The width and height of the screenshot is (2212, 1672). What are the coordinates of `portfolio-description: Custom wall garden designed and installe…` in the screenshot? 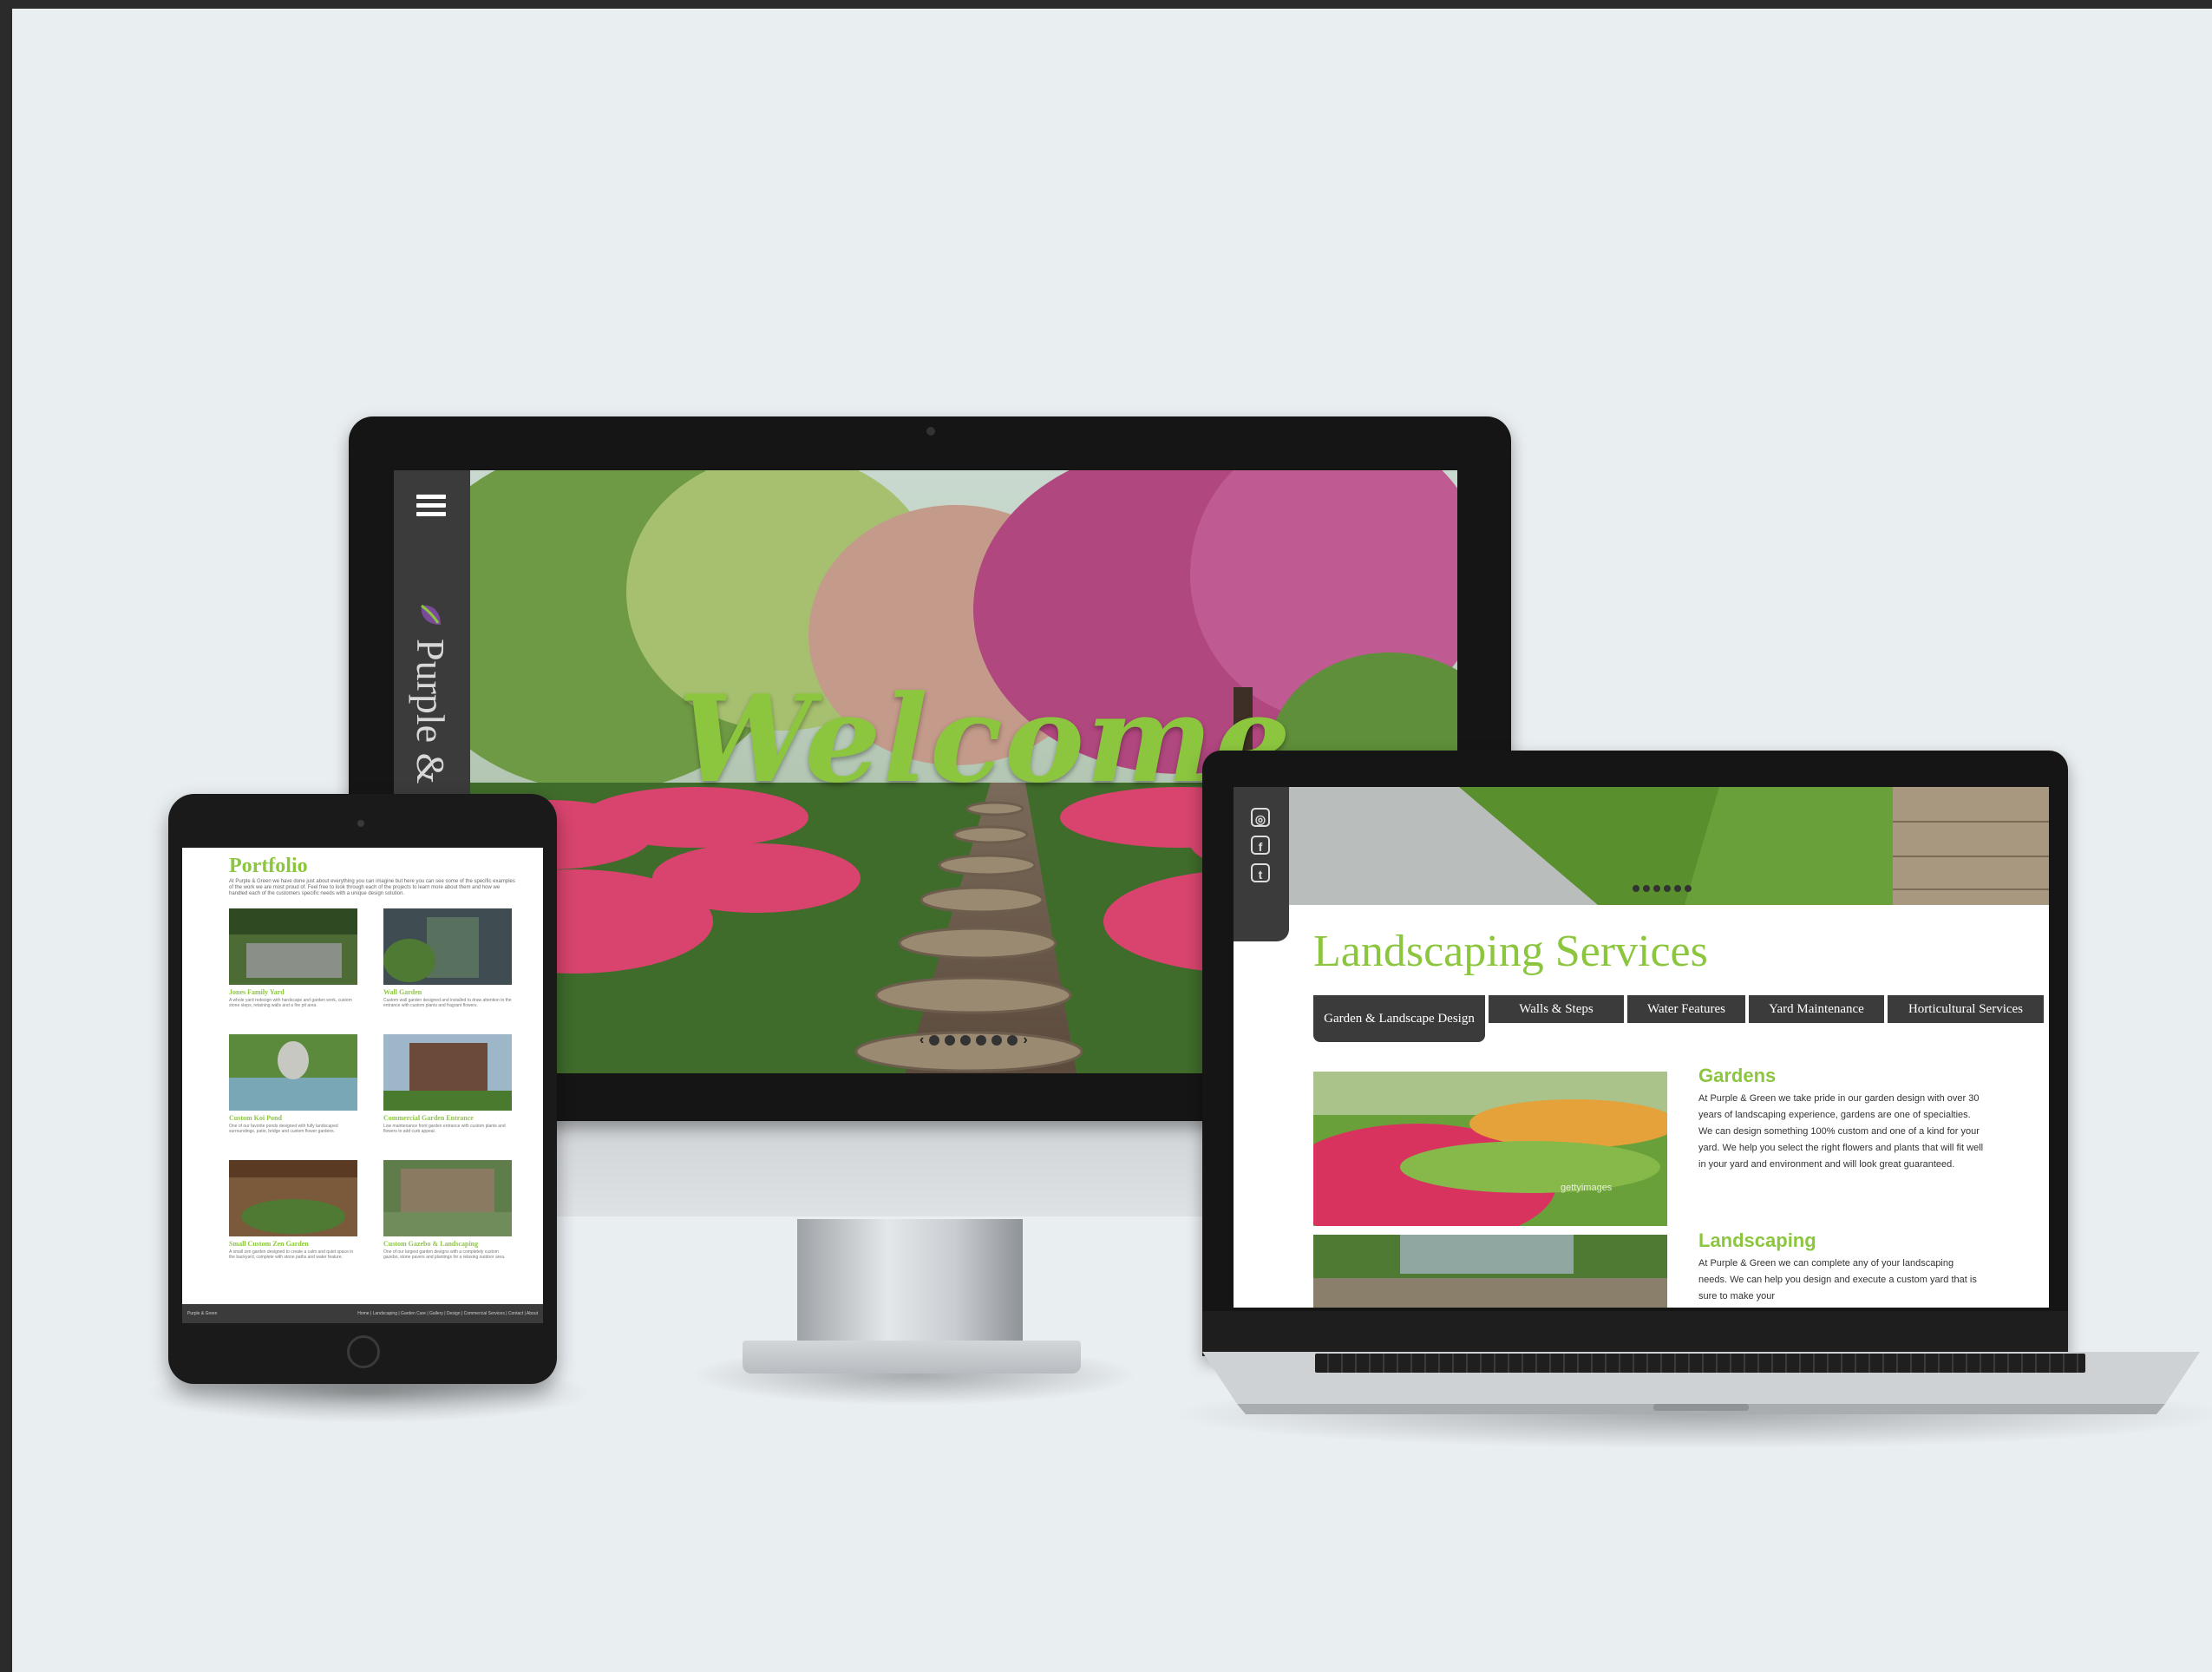 It's located at (447, 1003).